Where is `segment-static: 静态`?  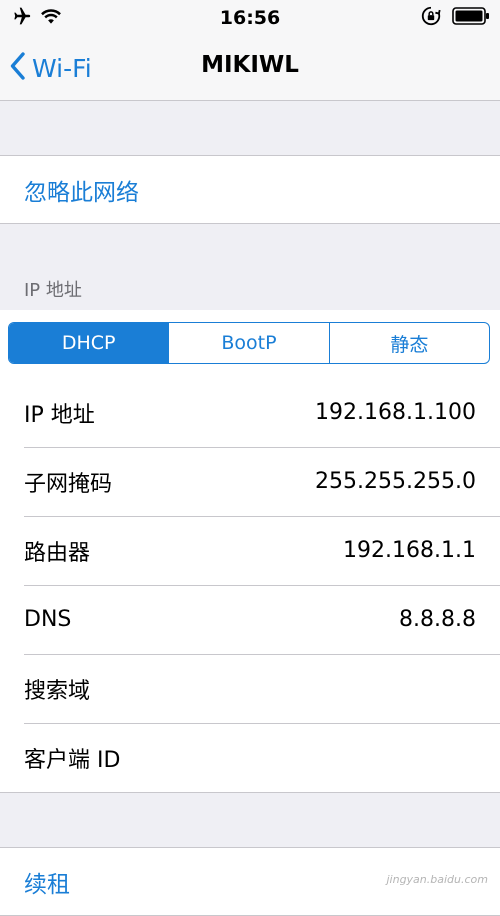
segment-static: 静态 is located at coordinates (408, 343).